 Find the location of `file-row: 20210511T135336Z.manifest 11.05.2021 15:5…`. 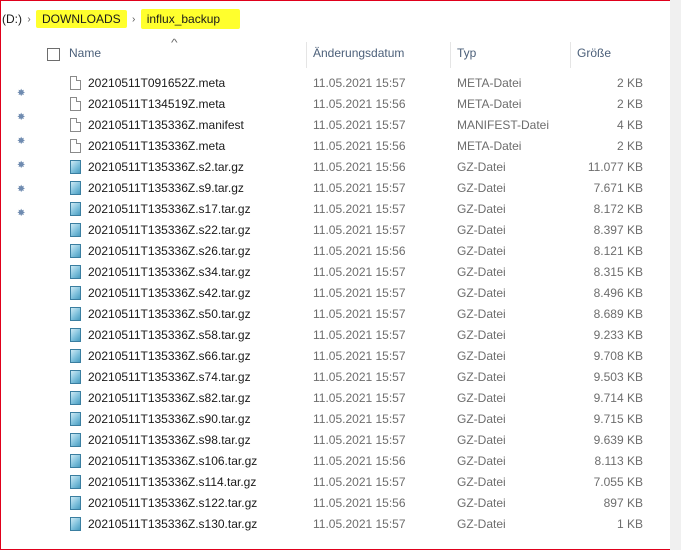

file-row: 20210511T135336Z.manifest 11.05.2021 15:5… is located at coordinates (364, 125).